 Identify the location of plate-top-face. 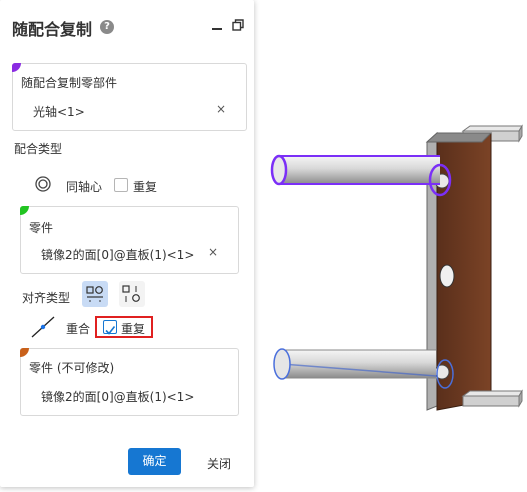
(459, 137).